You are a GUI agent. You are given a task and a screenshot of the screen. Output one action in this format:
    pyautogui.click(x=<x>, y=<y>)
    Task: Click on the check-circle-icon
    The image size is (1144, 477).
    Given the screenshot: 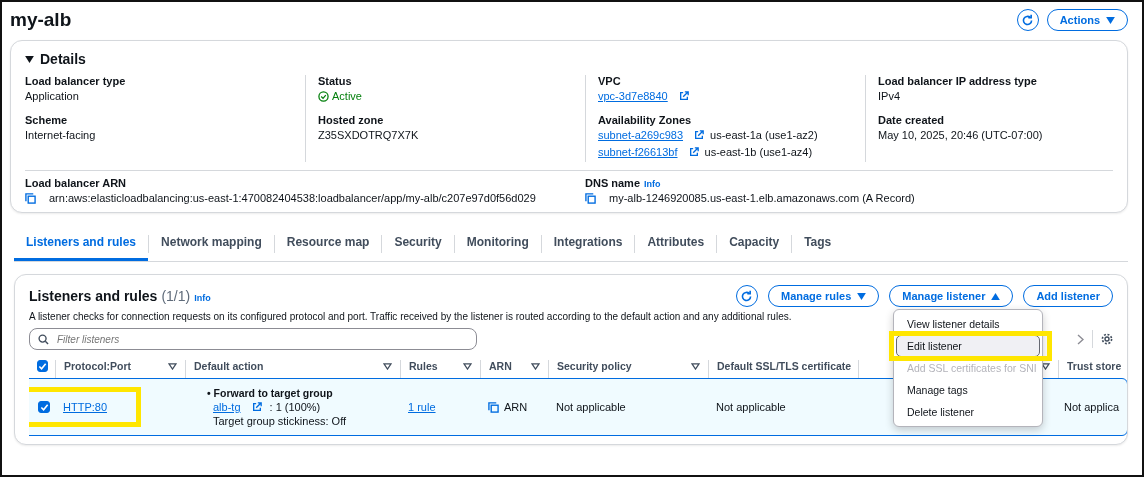 What is the action you would take?
    pyautogui.click(x=323, y=96)
    